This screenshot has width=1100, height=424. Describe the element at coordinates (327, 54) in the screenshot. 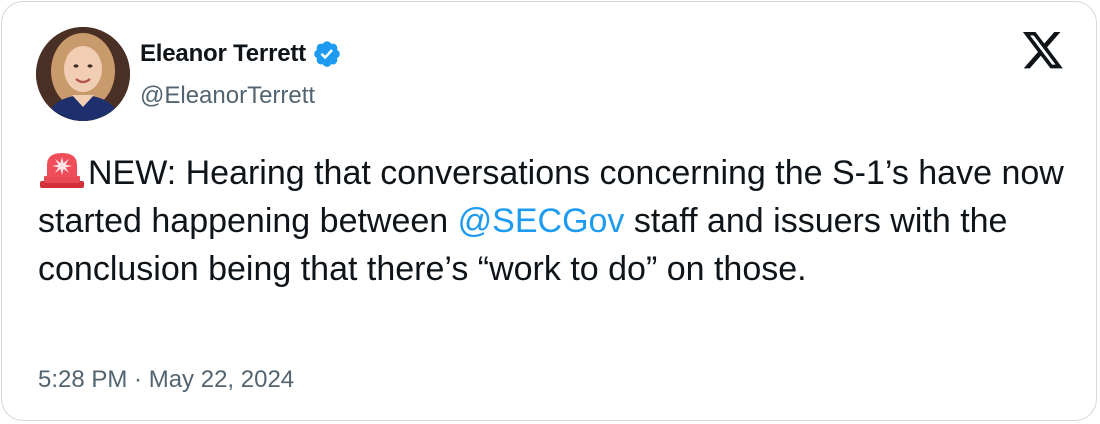

I see `verified-badge-icon` at that location.